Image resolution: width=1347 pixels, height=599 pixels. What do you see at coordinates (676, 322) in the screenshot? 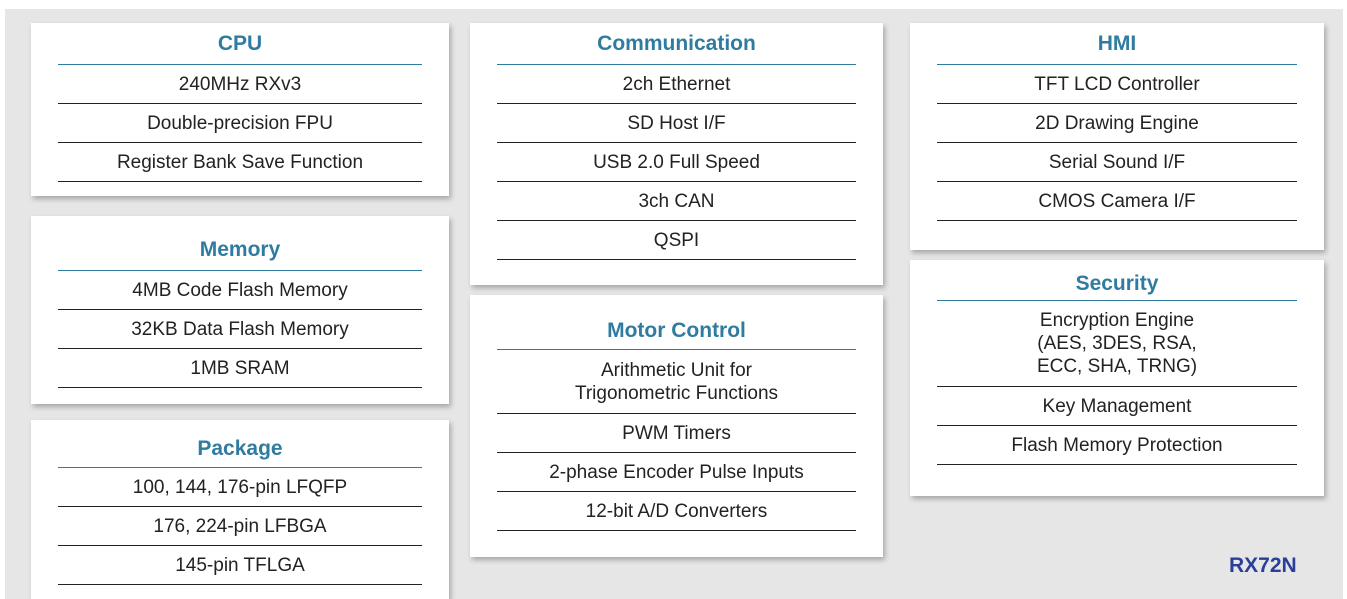
I see `motor-control-title: Motor Control` at bounding box center [676, 322].